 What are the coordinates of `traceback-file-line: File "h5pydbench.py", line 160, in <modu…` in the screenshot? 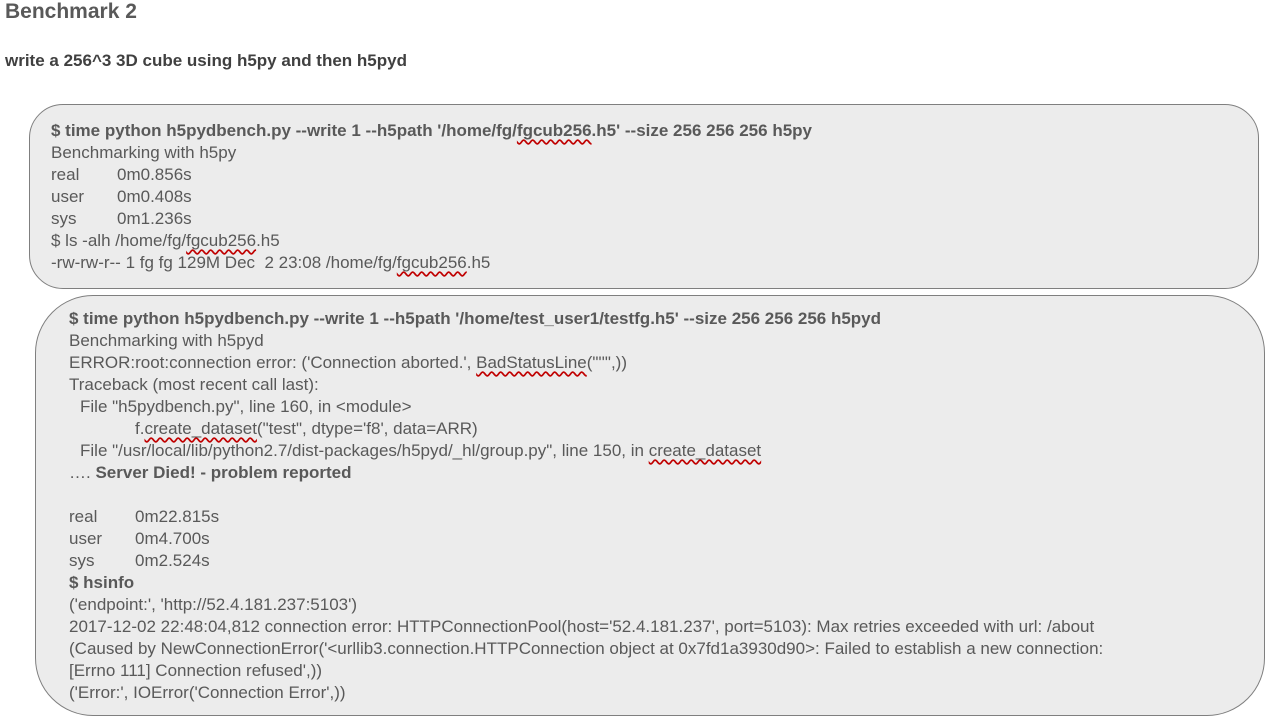 It's located at (246, 406).